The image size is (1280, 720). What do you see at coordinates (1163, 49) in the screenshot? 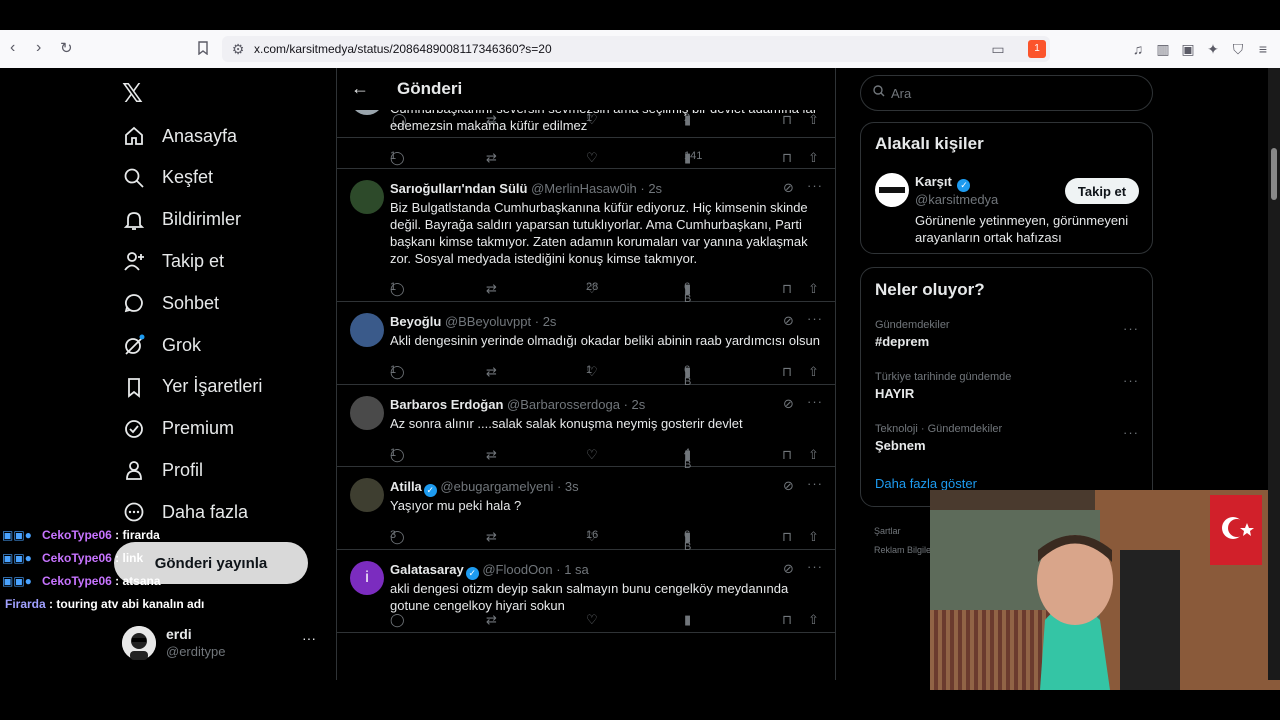
I see `sidebar-icon: ▥` at bounding box center [1163, 49].